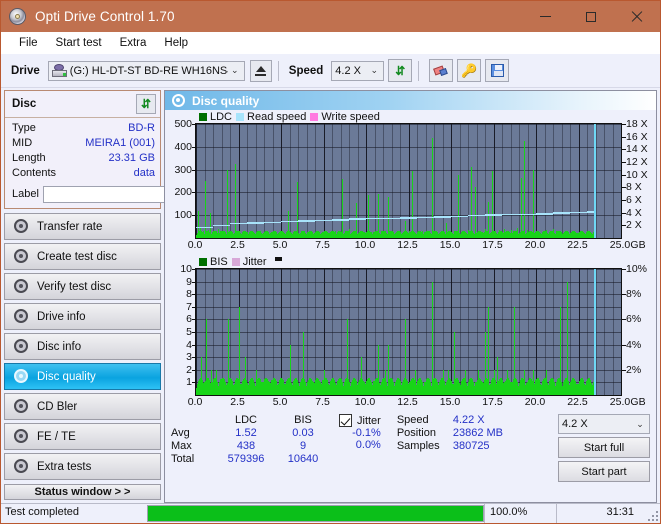 The width and height of the screenshot is (661, 524). Describe the element at coordinates (190, 357) in the screenshot. I see `y-tick-label: 3` at that location.